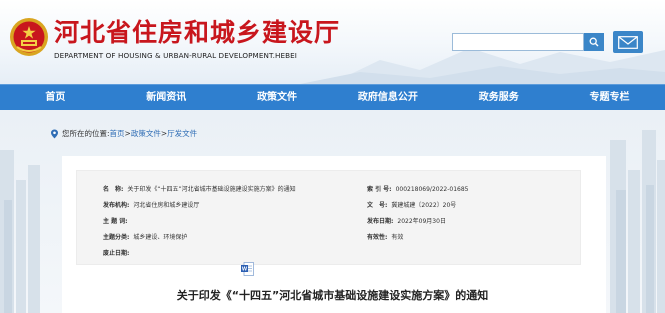  I want to click on mail-button, so click(628, 42).